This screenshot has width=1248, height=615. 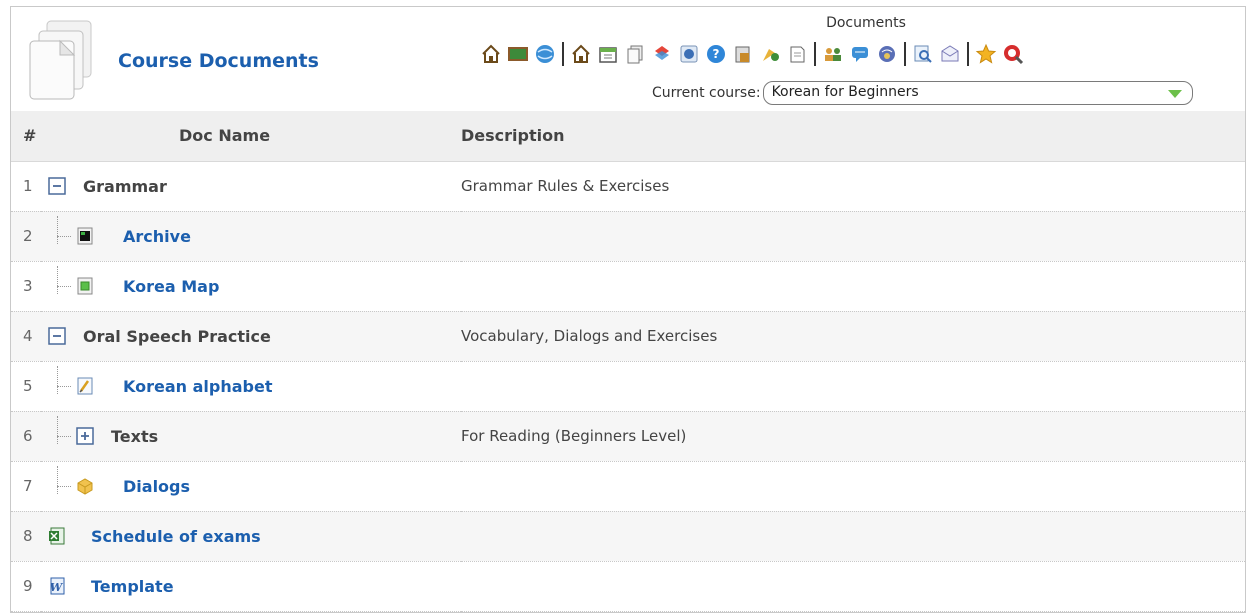 I want to click on chat-icon, so click(x=860, y=54).